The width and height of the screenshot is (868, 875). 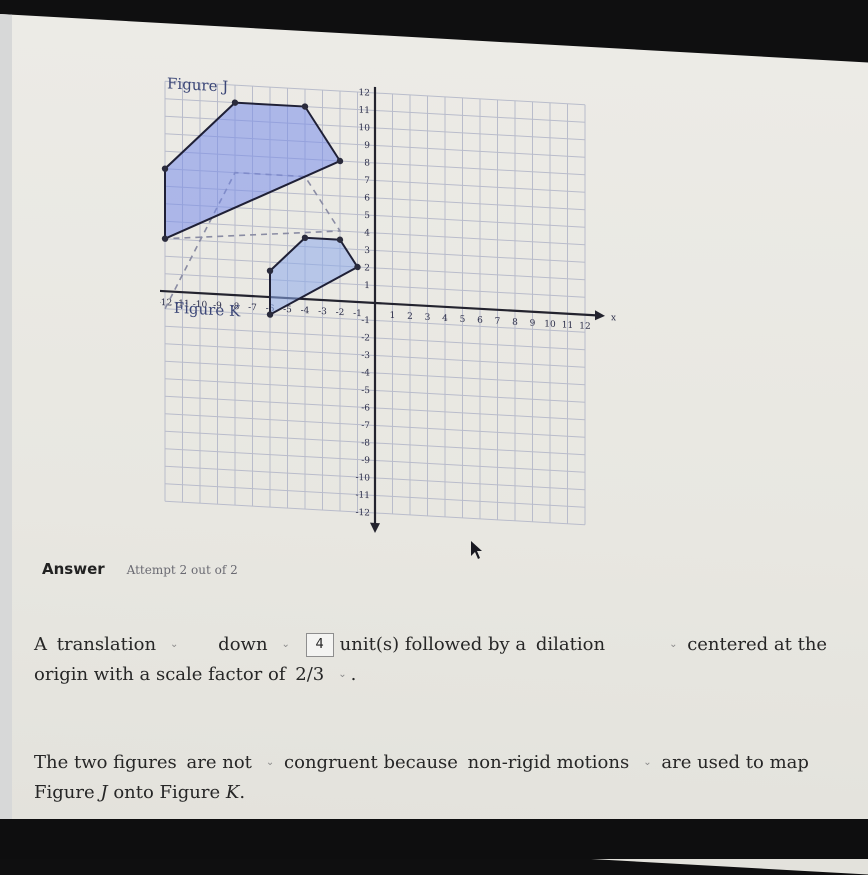 I want to click on y-tick-label: -11, so click(x=363, y=495).